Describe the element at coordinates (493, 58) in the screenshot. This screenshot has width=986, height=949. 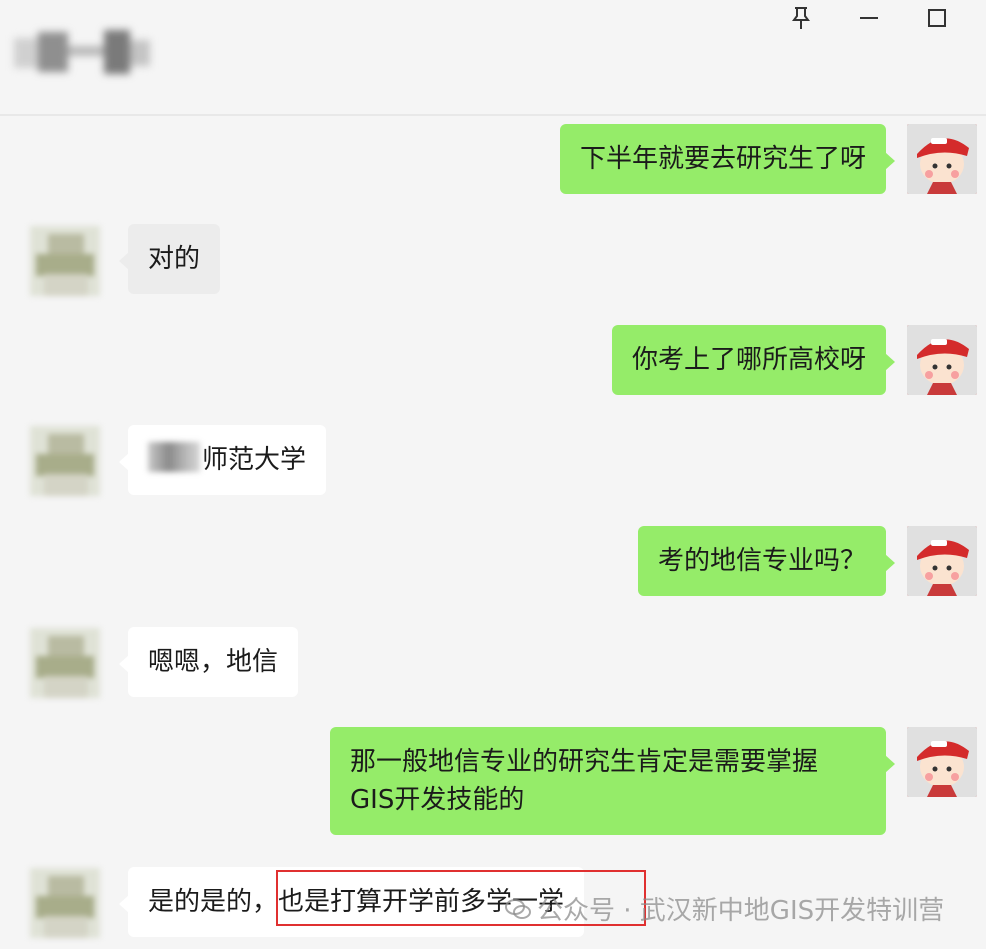
I see `chat-title-bar` at that location.